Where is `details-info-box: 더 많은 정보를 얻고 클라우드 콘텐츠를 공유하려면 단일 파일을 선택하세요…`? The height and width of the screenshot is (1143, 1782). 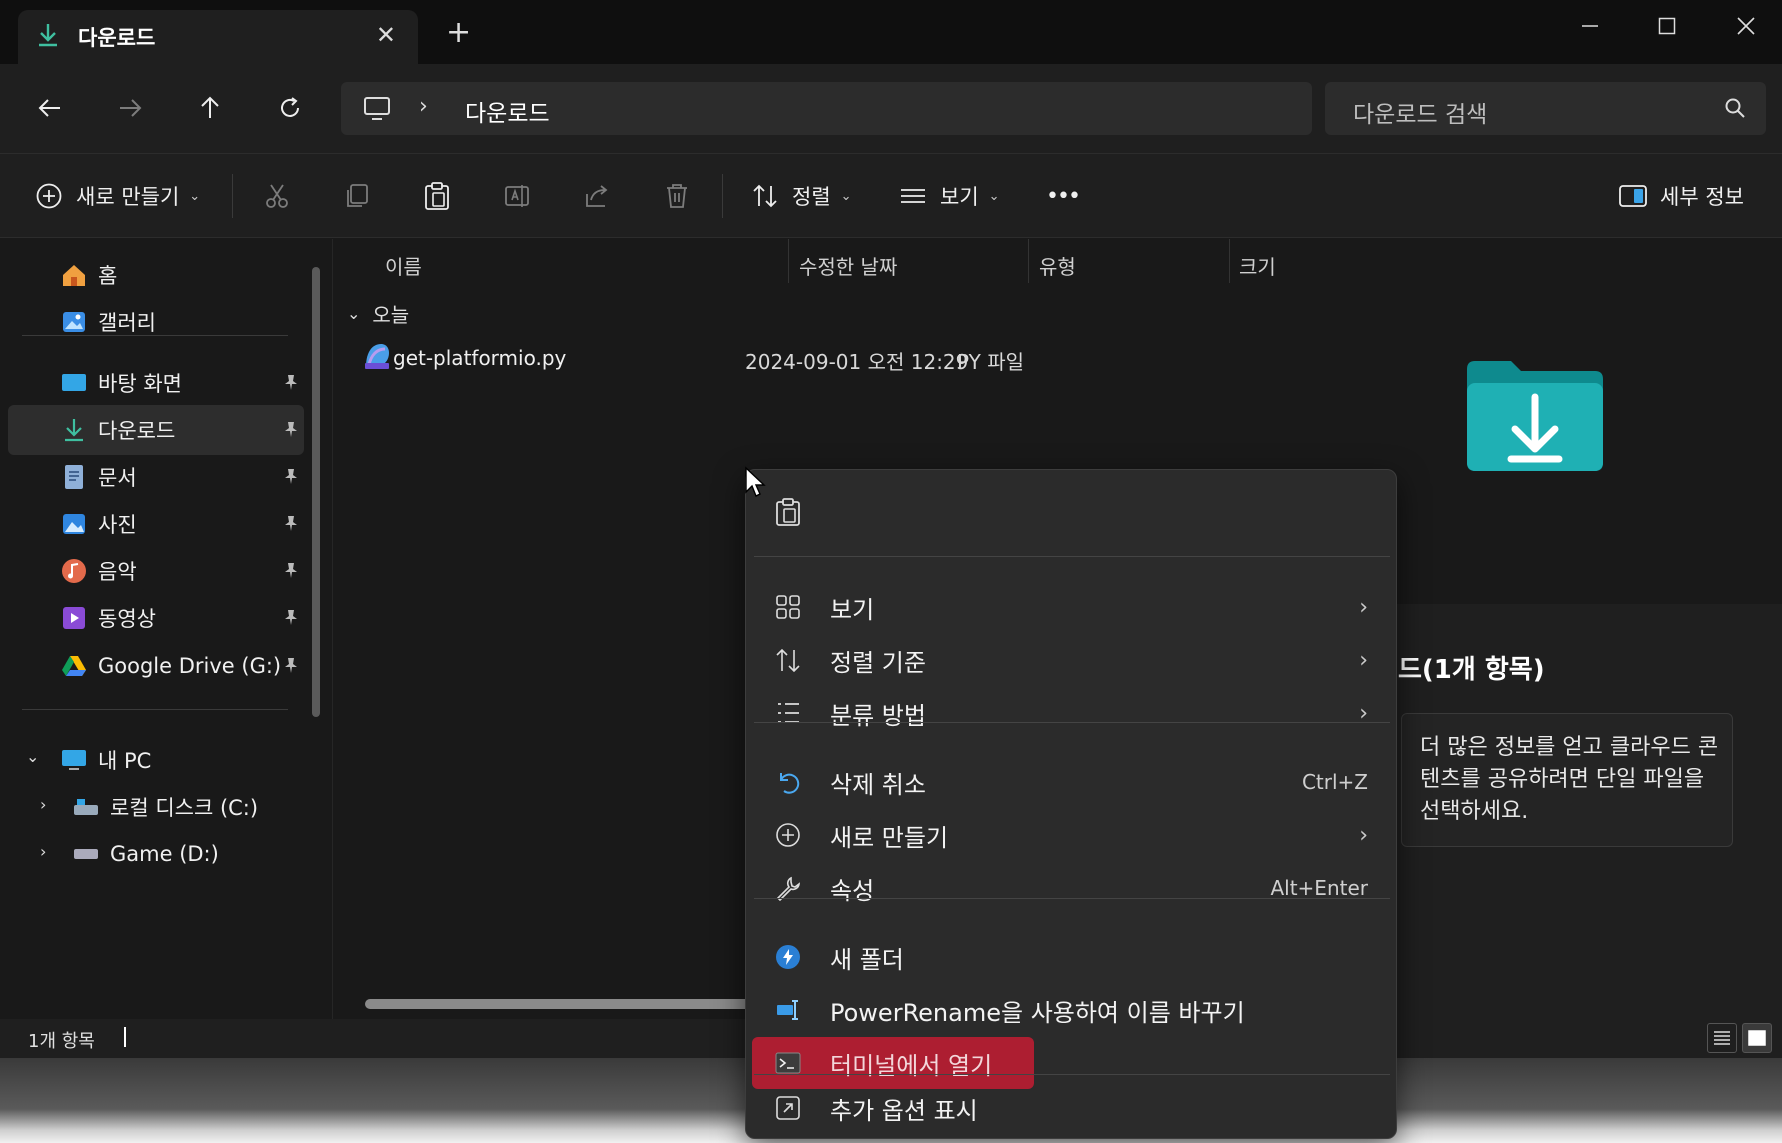 details-info-box: 더 많은 정보를 얻고 클라우드 콘텐츠를 공유하려면 단일 파일을 선택하세요… is located at coordinates (1567, 780).